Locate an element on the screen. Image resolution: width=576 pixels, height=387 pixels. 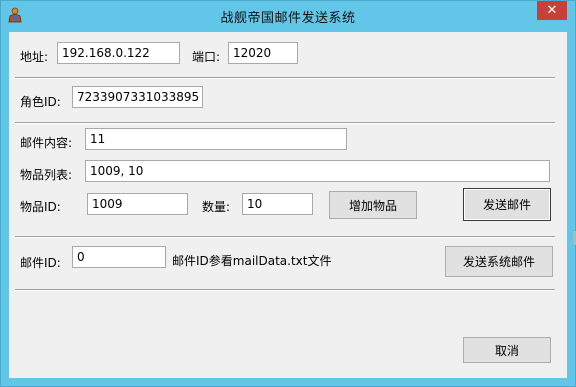
close-icon: ✕ is located at coordinates (552, 10).